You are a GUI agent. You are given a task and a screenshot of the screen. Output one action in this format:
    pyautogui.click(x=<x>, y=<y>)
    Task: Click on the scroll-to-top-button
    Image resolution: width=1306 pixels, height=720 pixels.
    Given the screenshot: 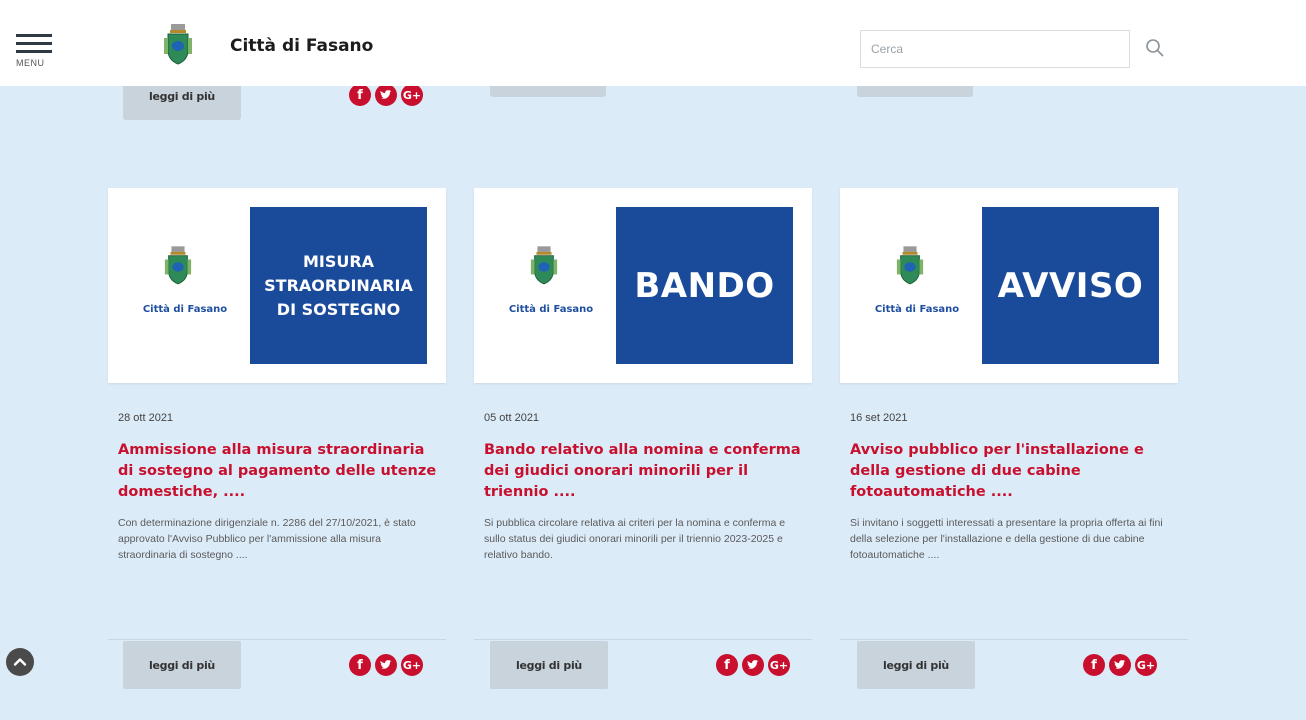 What is the action you would take?
    pyautogui.click(x=20, y=662)
    